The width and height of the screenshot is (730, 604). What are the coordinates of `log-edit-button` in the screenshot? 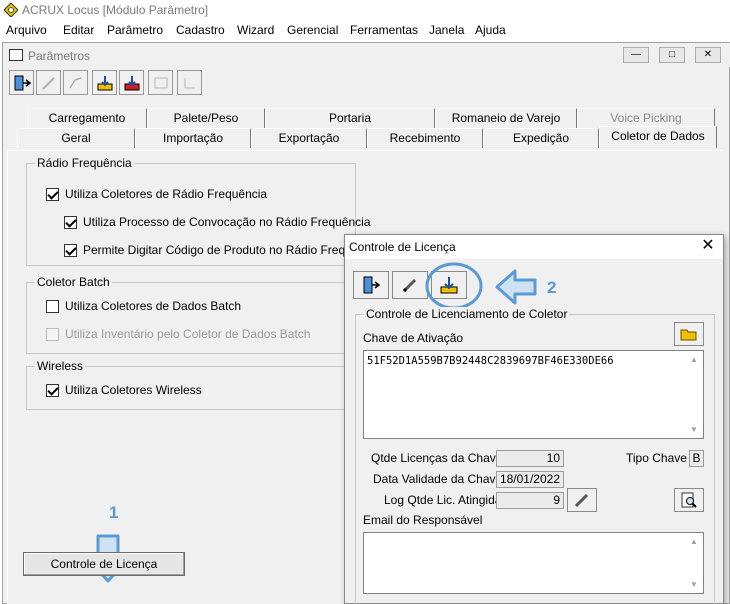 It's located at (582, 500).